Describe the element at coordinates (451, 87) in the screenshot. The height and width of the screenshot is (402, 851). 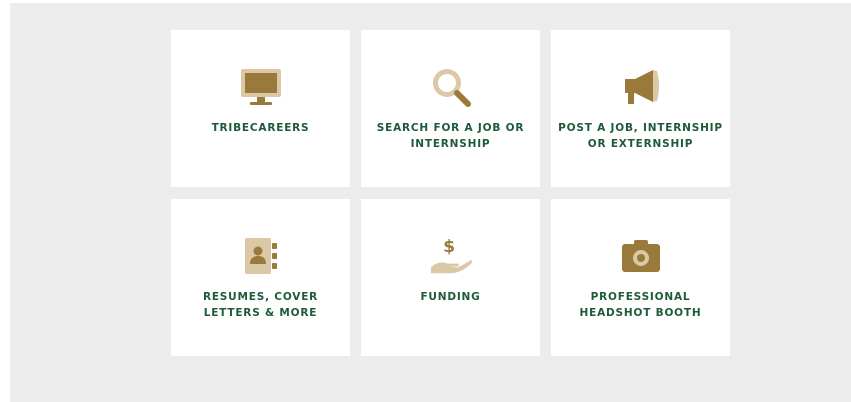
I see `search-icon` at that location.